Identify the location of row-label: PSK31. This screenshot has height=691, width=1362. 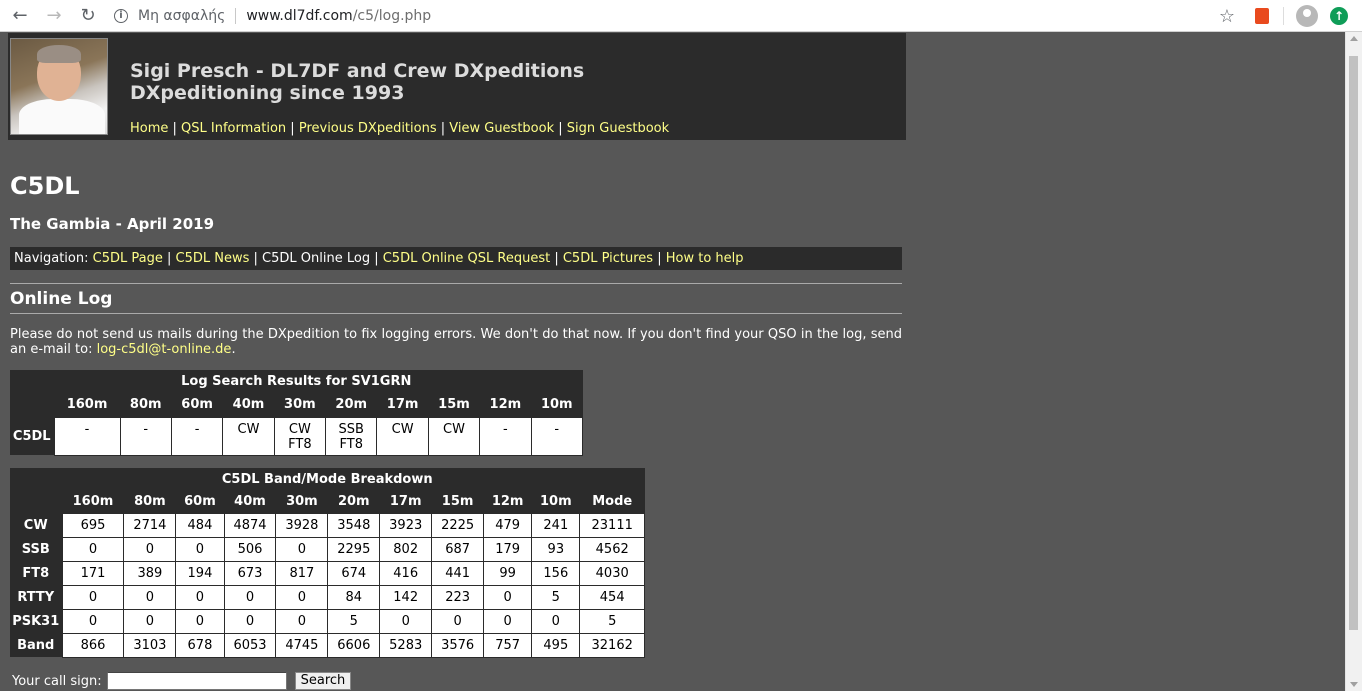
(36, 621).